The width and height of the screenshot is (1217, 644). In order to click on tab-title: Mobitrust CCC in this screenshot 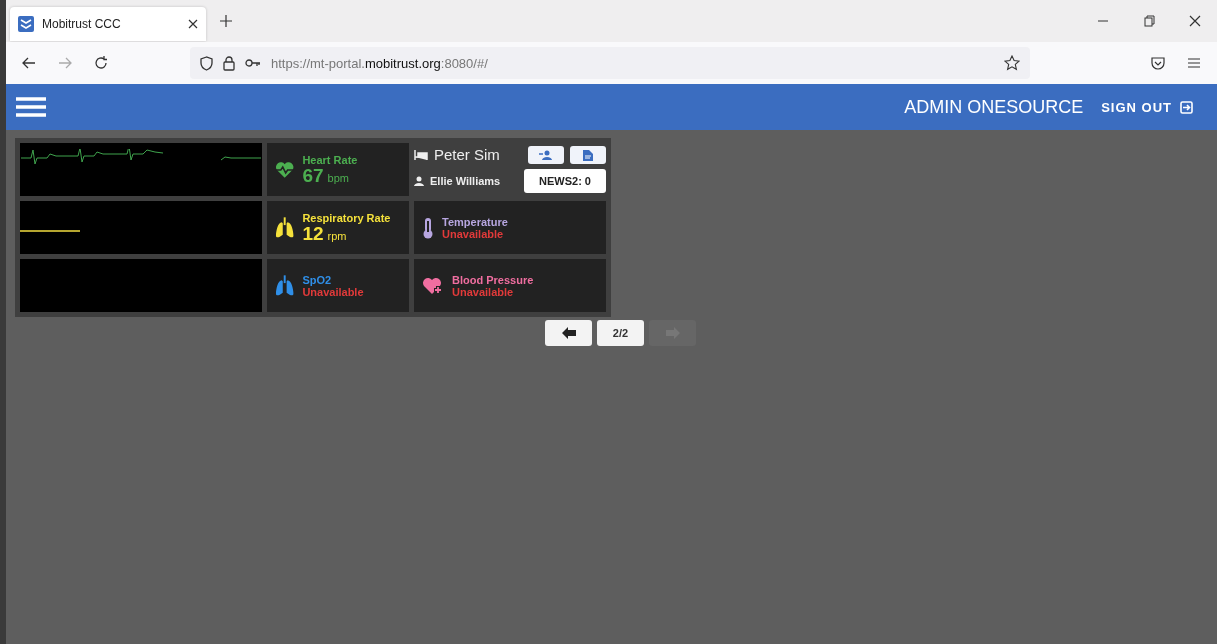, I will do `click(82, 24)`.